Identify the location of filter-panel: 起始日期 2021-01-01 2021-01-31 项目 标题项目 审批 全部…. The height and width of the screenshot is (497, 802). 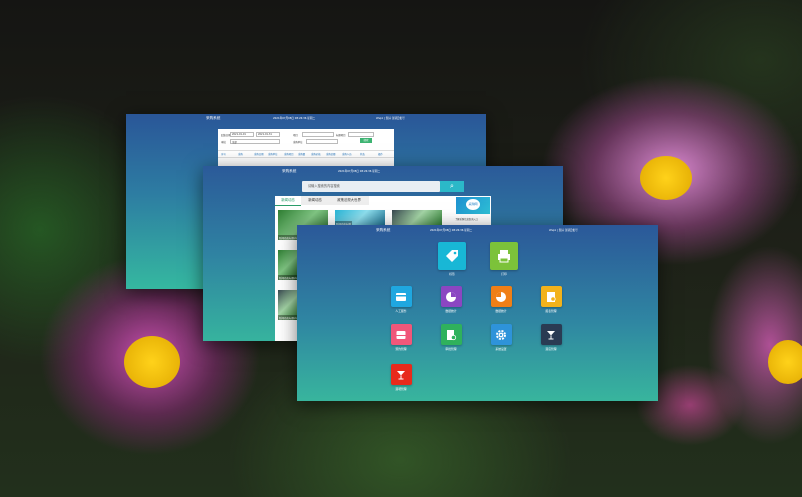
(306, 147).